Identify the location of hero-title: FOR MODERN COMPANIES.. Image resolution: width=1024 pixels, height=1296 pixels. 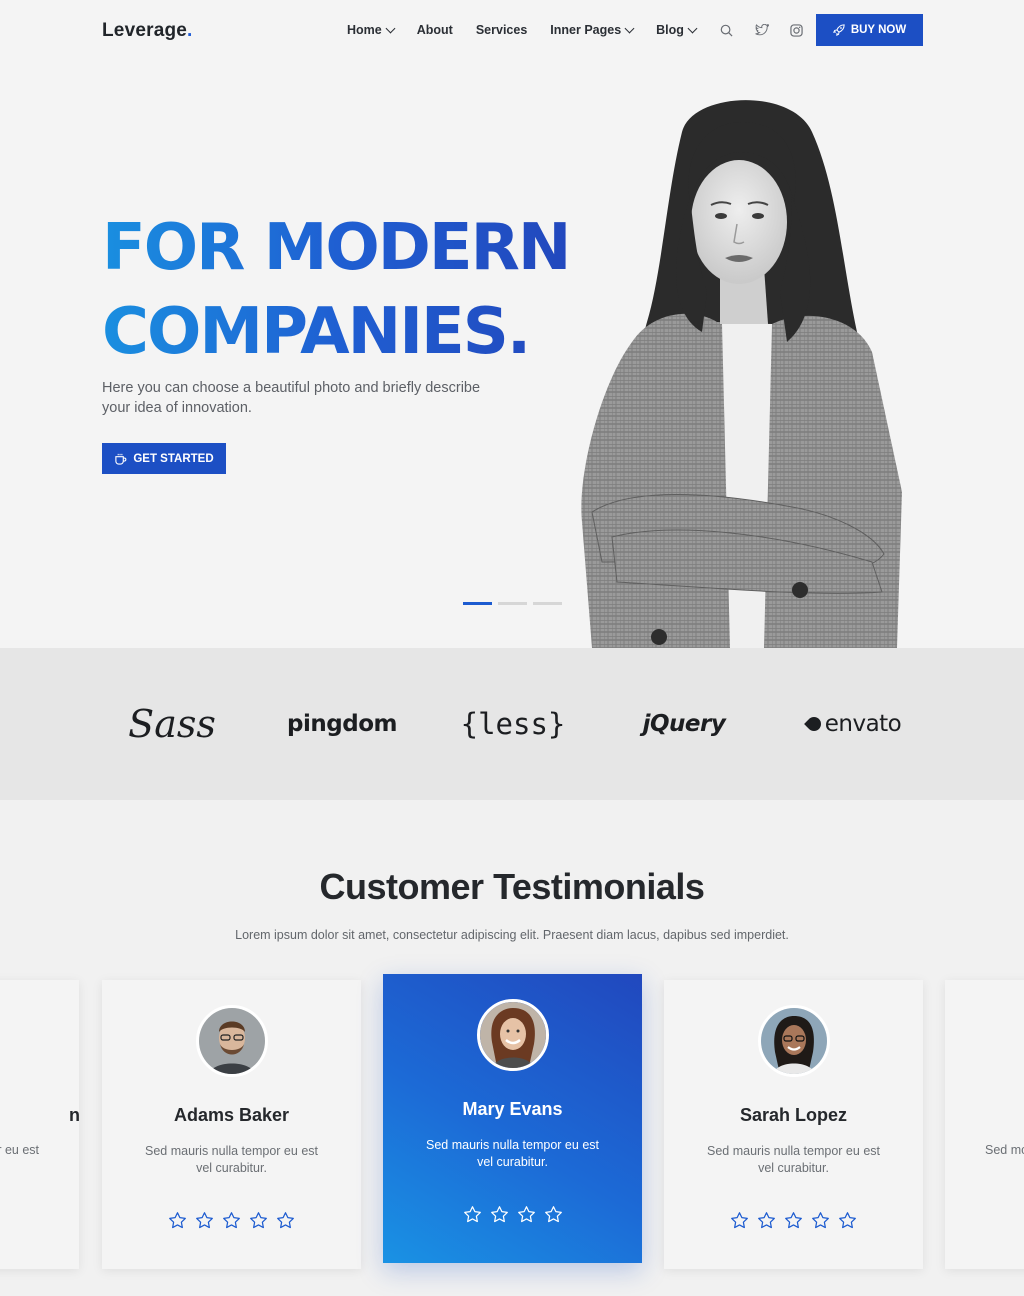
(335, 290).